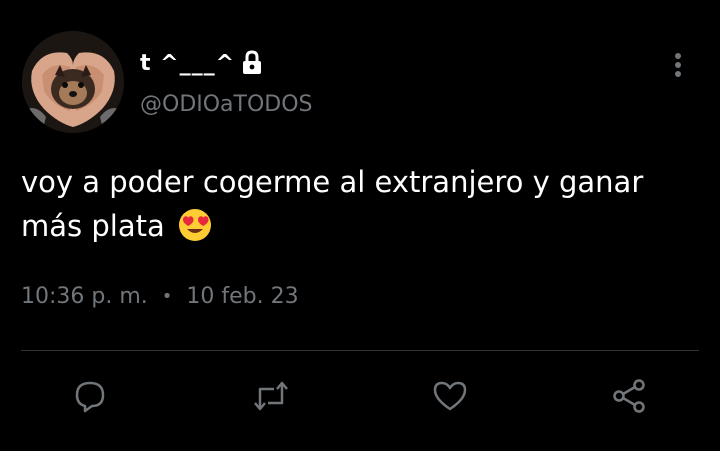 The width and height of the screenshot is (720, 451). I want to click on tweet-meta: 10:36 p. m. • 10 feb. 23, so click(160, 296).